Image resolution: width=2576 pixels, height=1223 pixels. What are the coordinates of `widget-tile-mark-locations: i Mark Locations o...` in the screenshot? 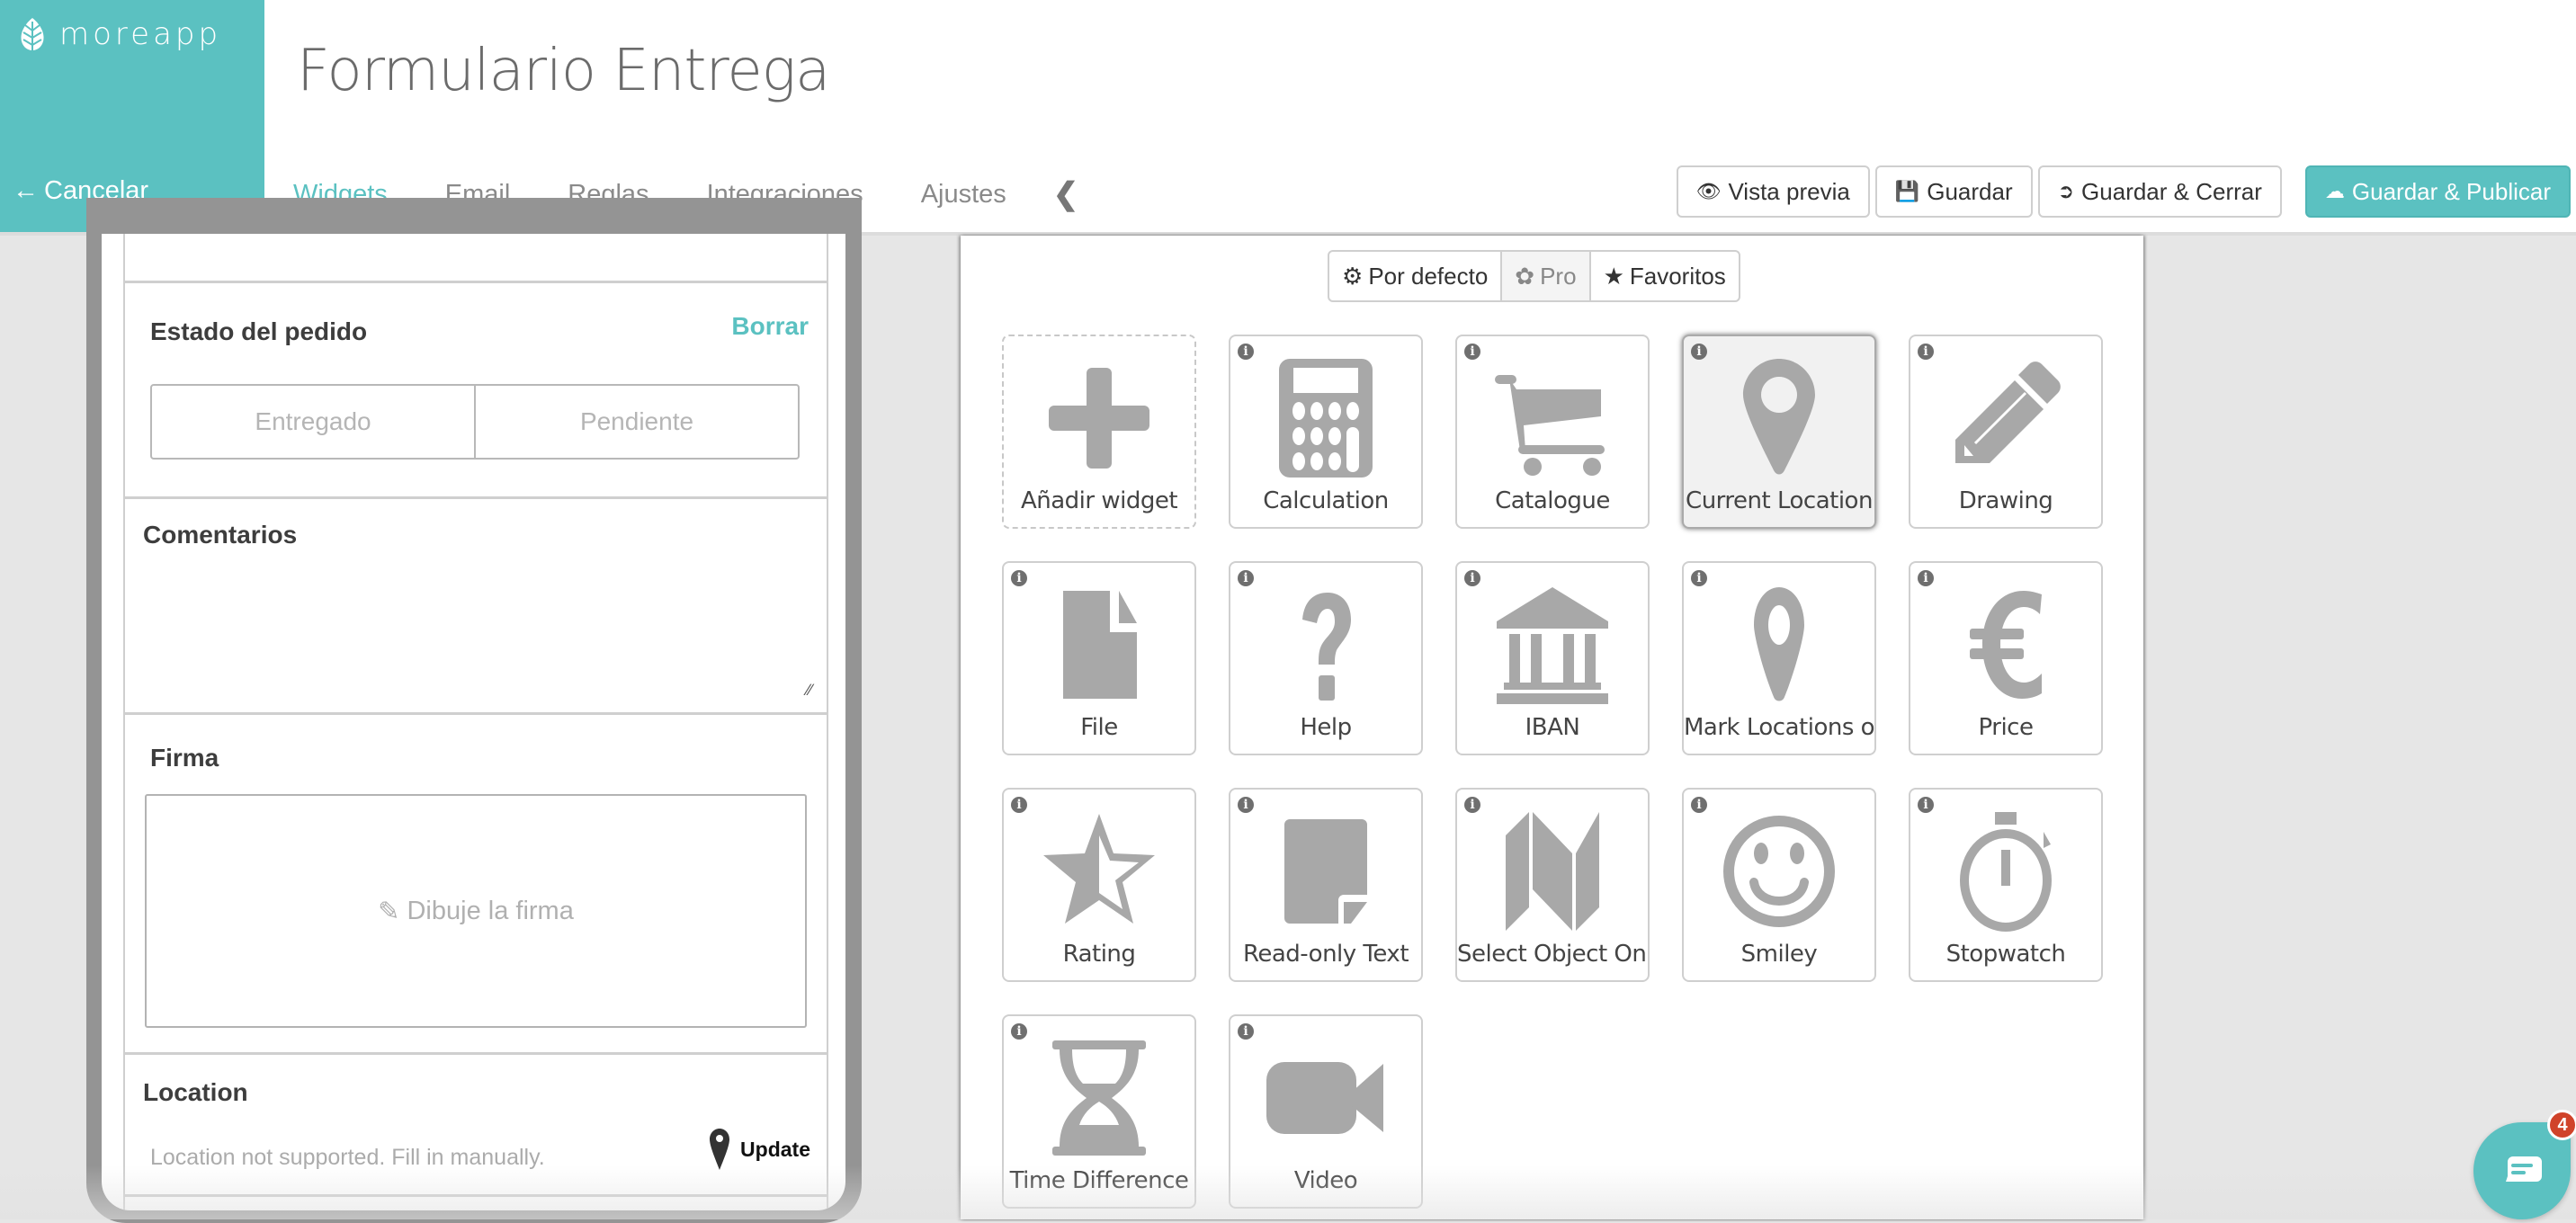 It's located at (1779, 658).